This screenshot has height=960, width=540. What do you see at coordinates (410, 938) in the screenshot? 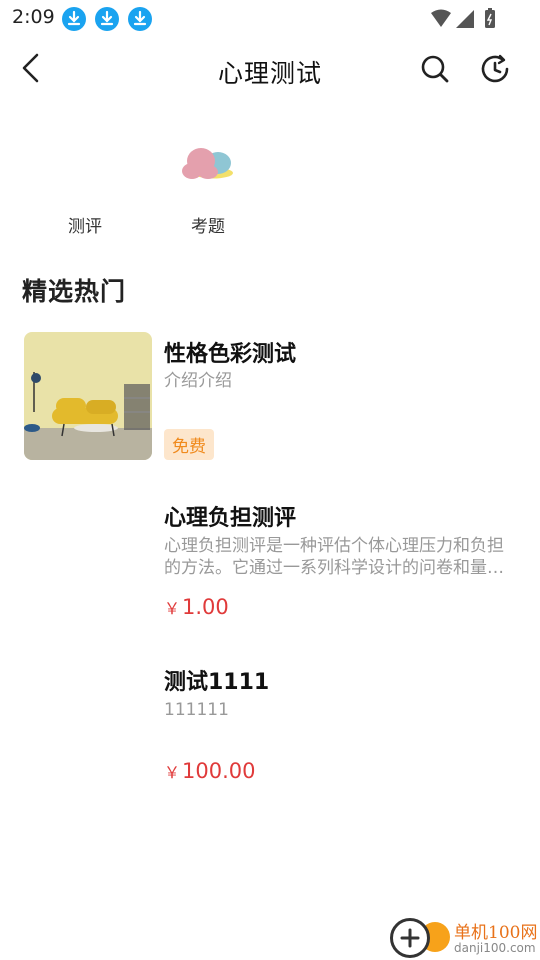
I see `watermark-plus-icon` at bounding box center [410, 938].